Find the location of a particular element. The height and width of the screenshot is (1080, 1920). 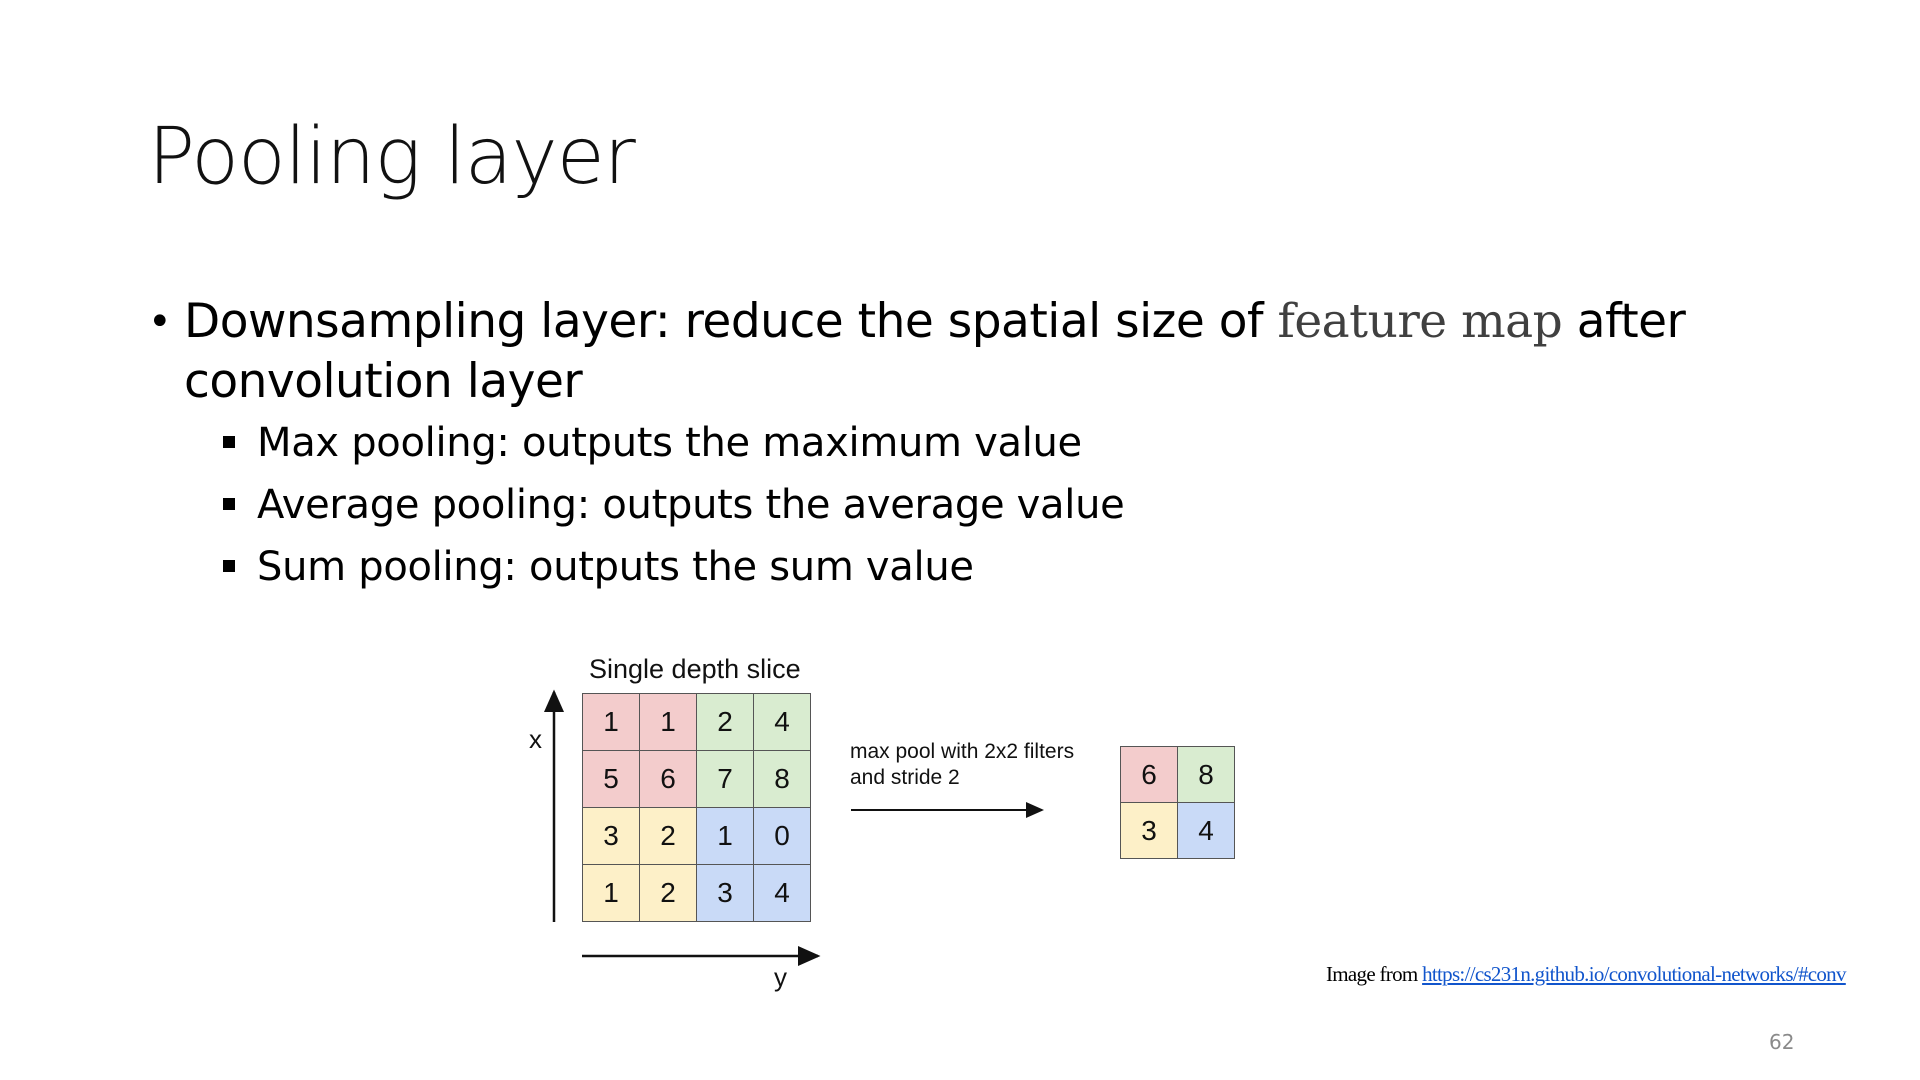

sub-bullet-text: Sum pooling: outputs the sum value is located at coordinates (615, 567).